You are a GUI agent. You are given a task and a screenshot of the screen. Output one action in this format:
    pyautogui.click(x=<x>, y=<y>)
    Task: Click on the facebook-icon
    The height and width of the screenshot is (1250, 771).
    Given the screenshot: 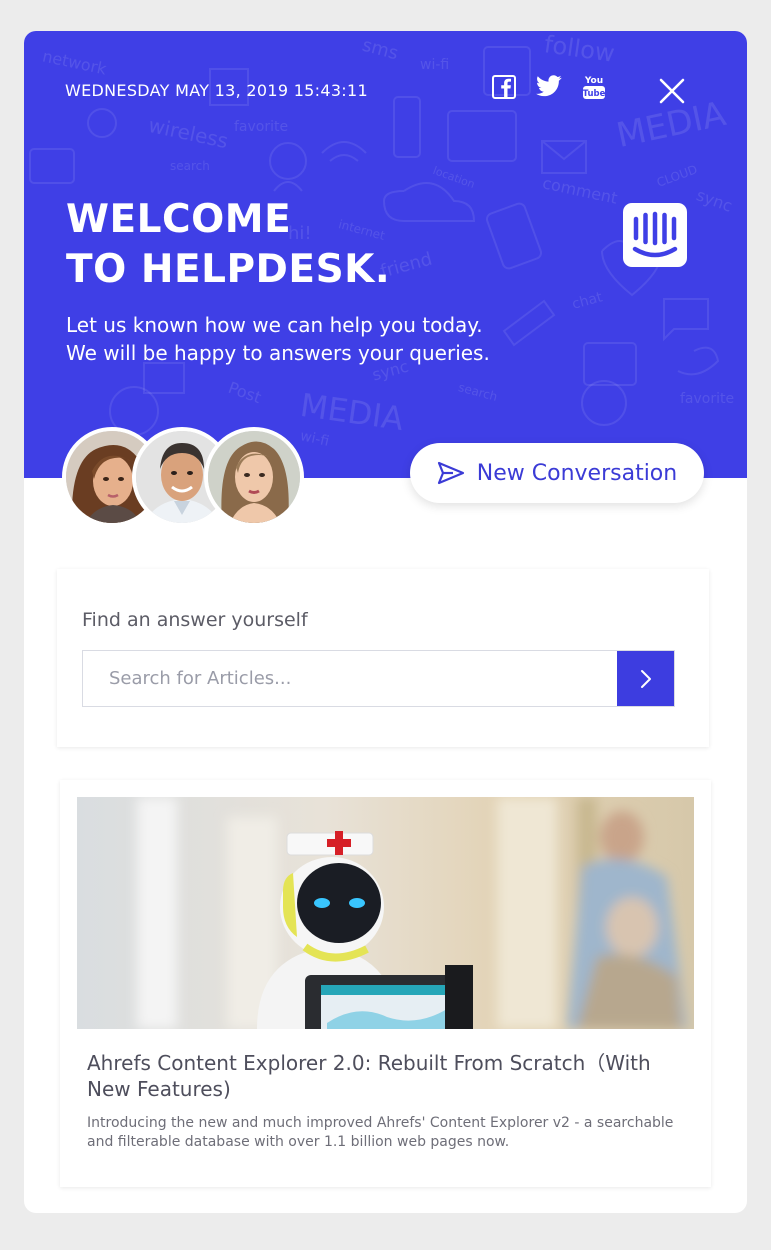 What is the action you would take?
    pyautogui.click(x=504, y=87)
    